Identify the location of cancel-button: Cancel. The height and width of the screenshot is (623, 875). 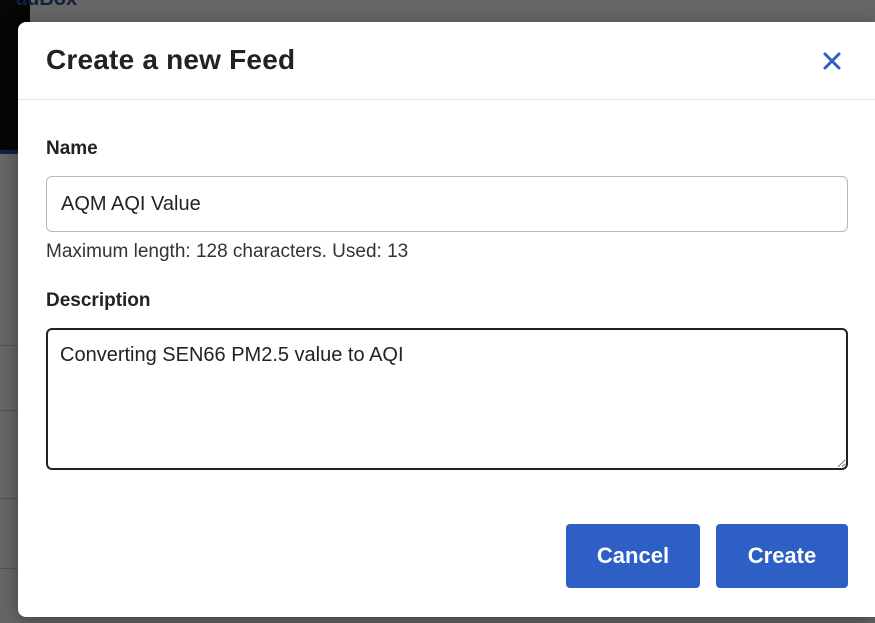
(633, 556).